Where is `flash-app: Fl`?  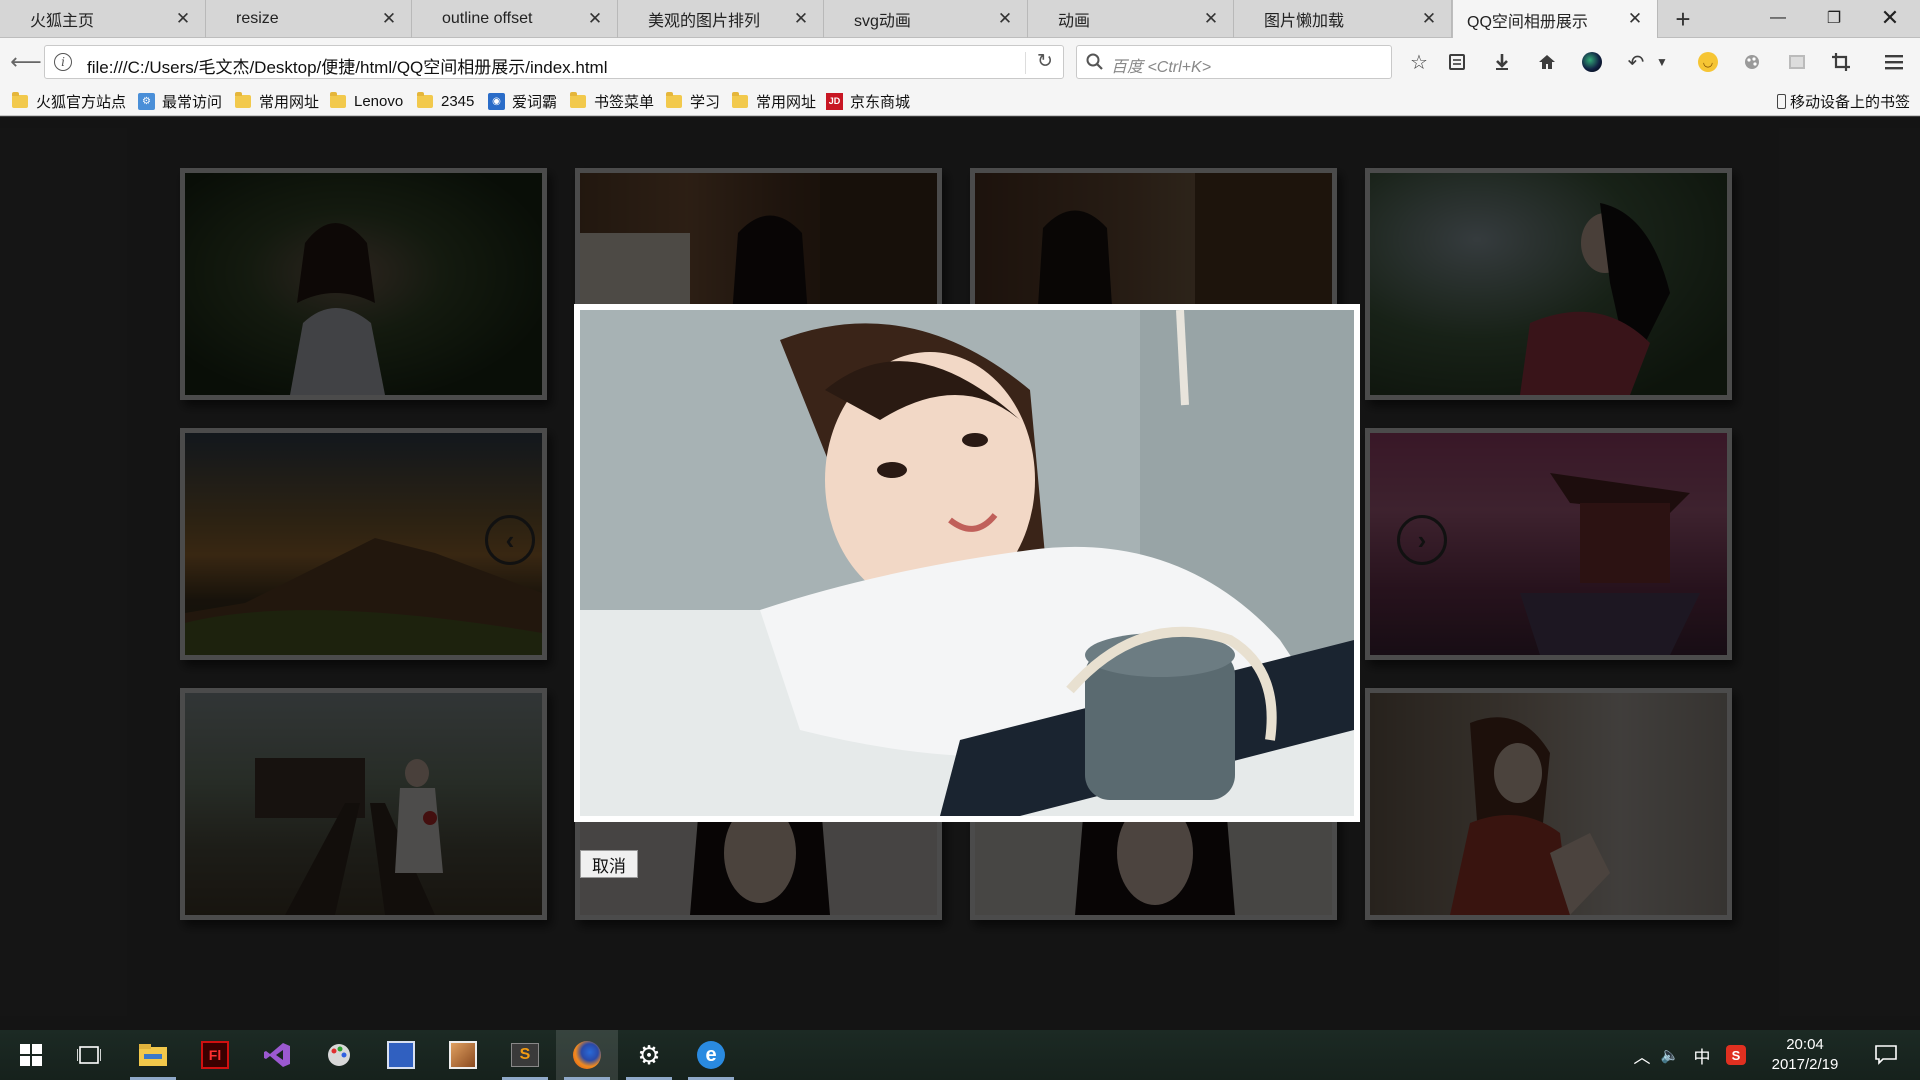
flash-app: Fl is located at coordinates (215, 1055).